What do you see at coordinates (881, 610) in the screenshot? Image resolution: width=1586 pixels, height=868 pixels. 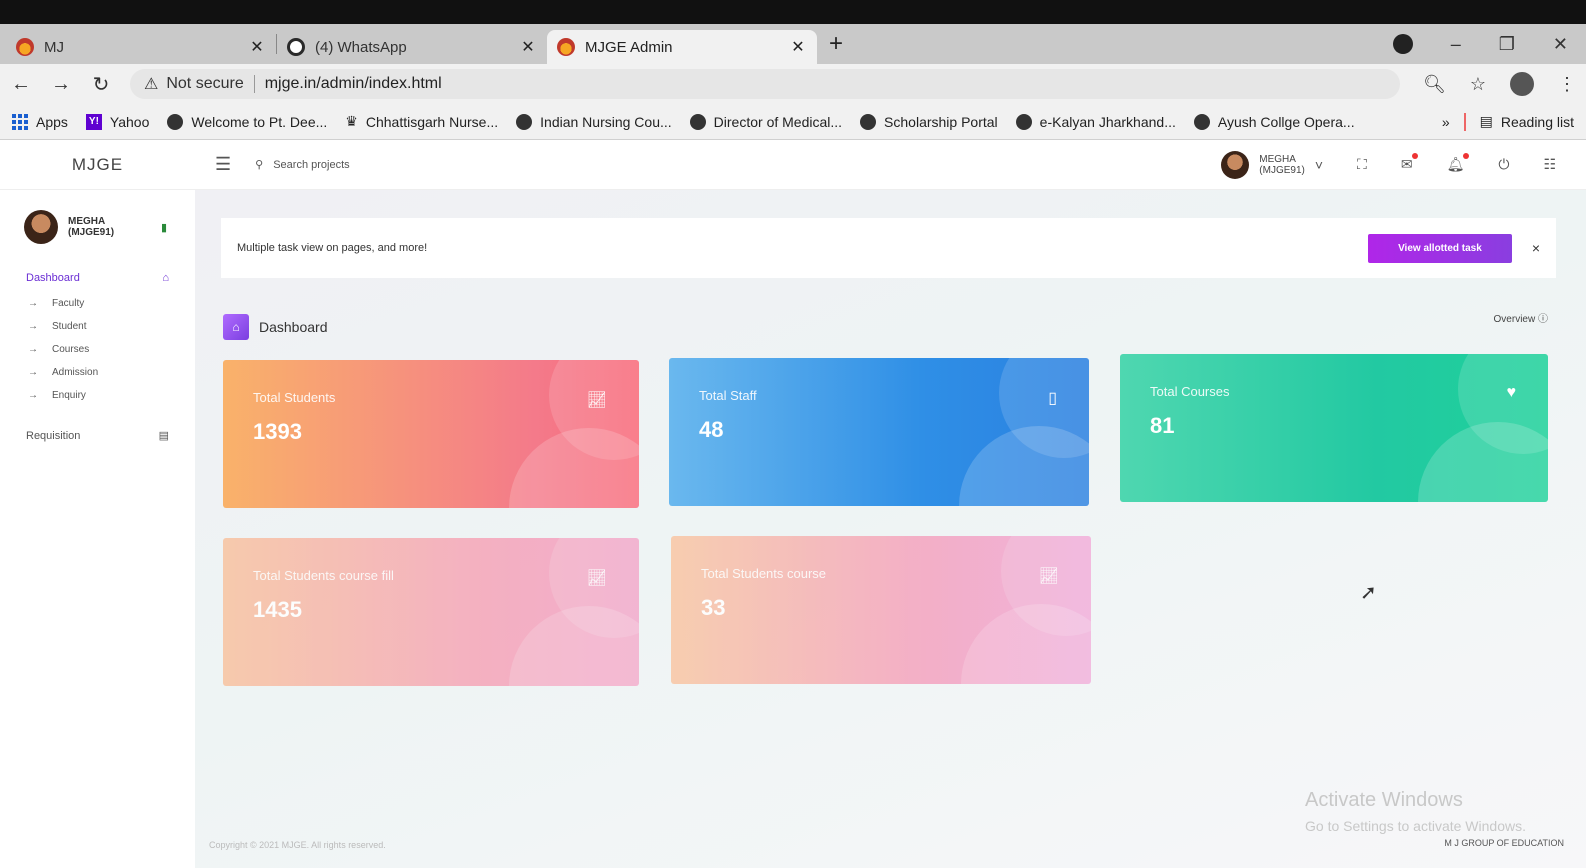 I see `card-total-students-course: Total Students course 33 📈︎` at bounding box center [881, 610].